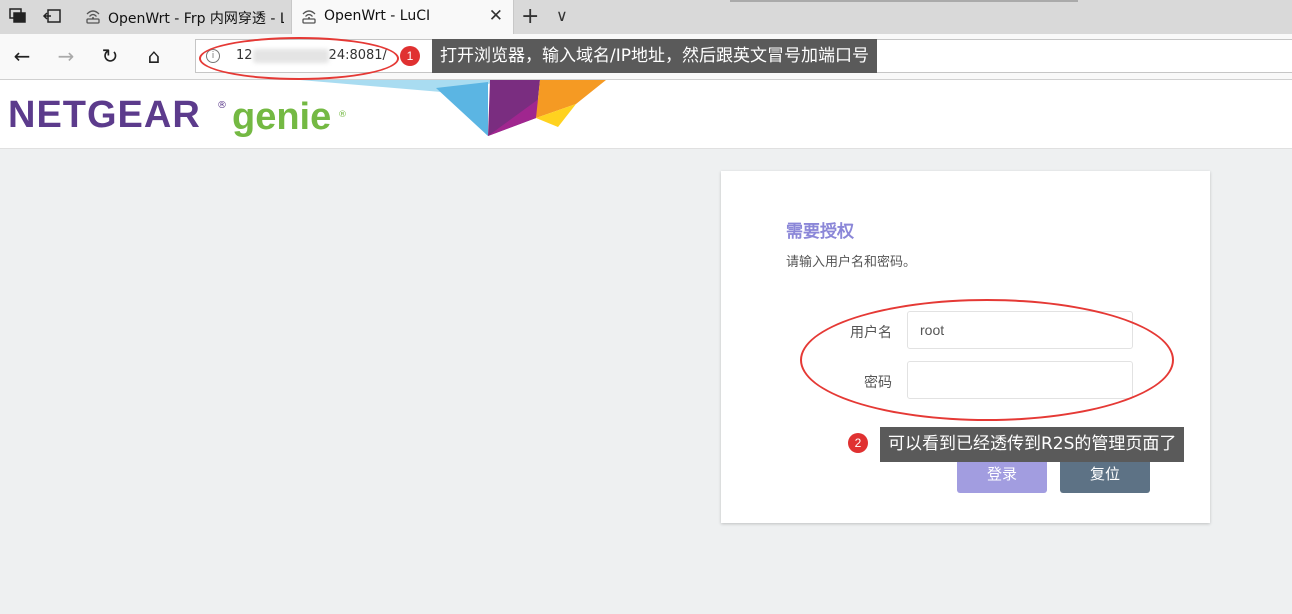 This screenshot has width=1292, height=614. Describe the element at coordinates (654, 56) in the screenshot. I see `annotation-tooltip: 打开浏览器，输入域名/IP地址，然后跟英文冒号加端口号` at that location.